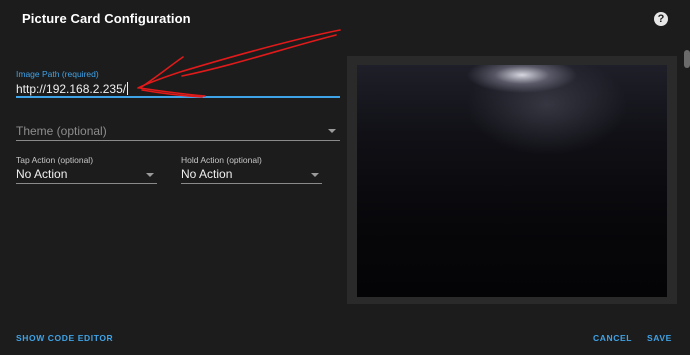 This screenshot has height=355, width=690. I want to click on help-icon: ?, so click(661, 19).